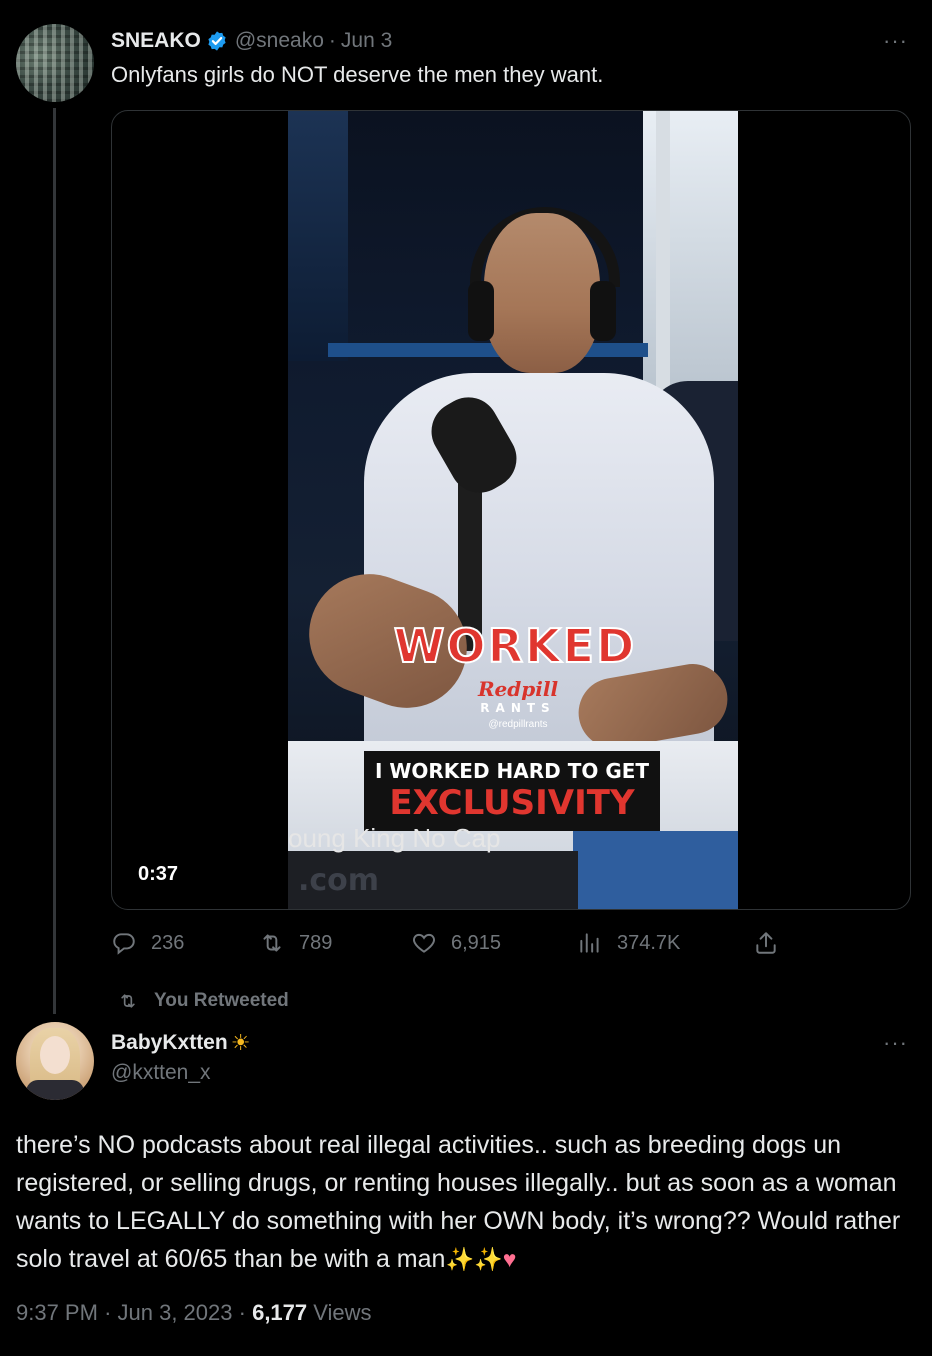 The image size is (932, 1356). I want to click on verified-badge-icon, so click(217, 41).